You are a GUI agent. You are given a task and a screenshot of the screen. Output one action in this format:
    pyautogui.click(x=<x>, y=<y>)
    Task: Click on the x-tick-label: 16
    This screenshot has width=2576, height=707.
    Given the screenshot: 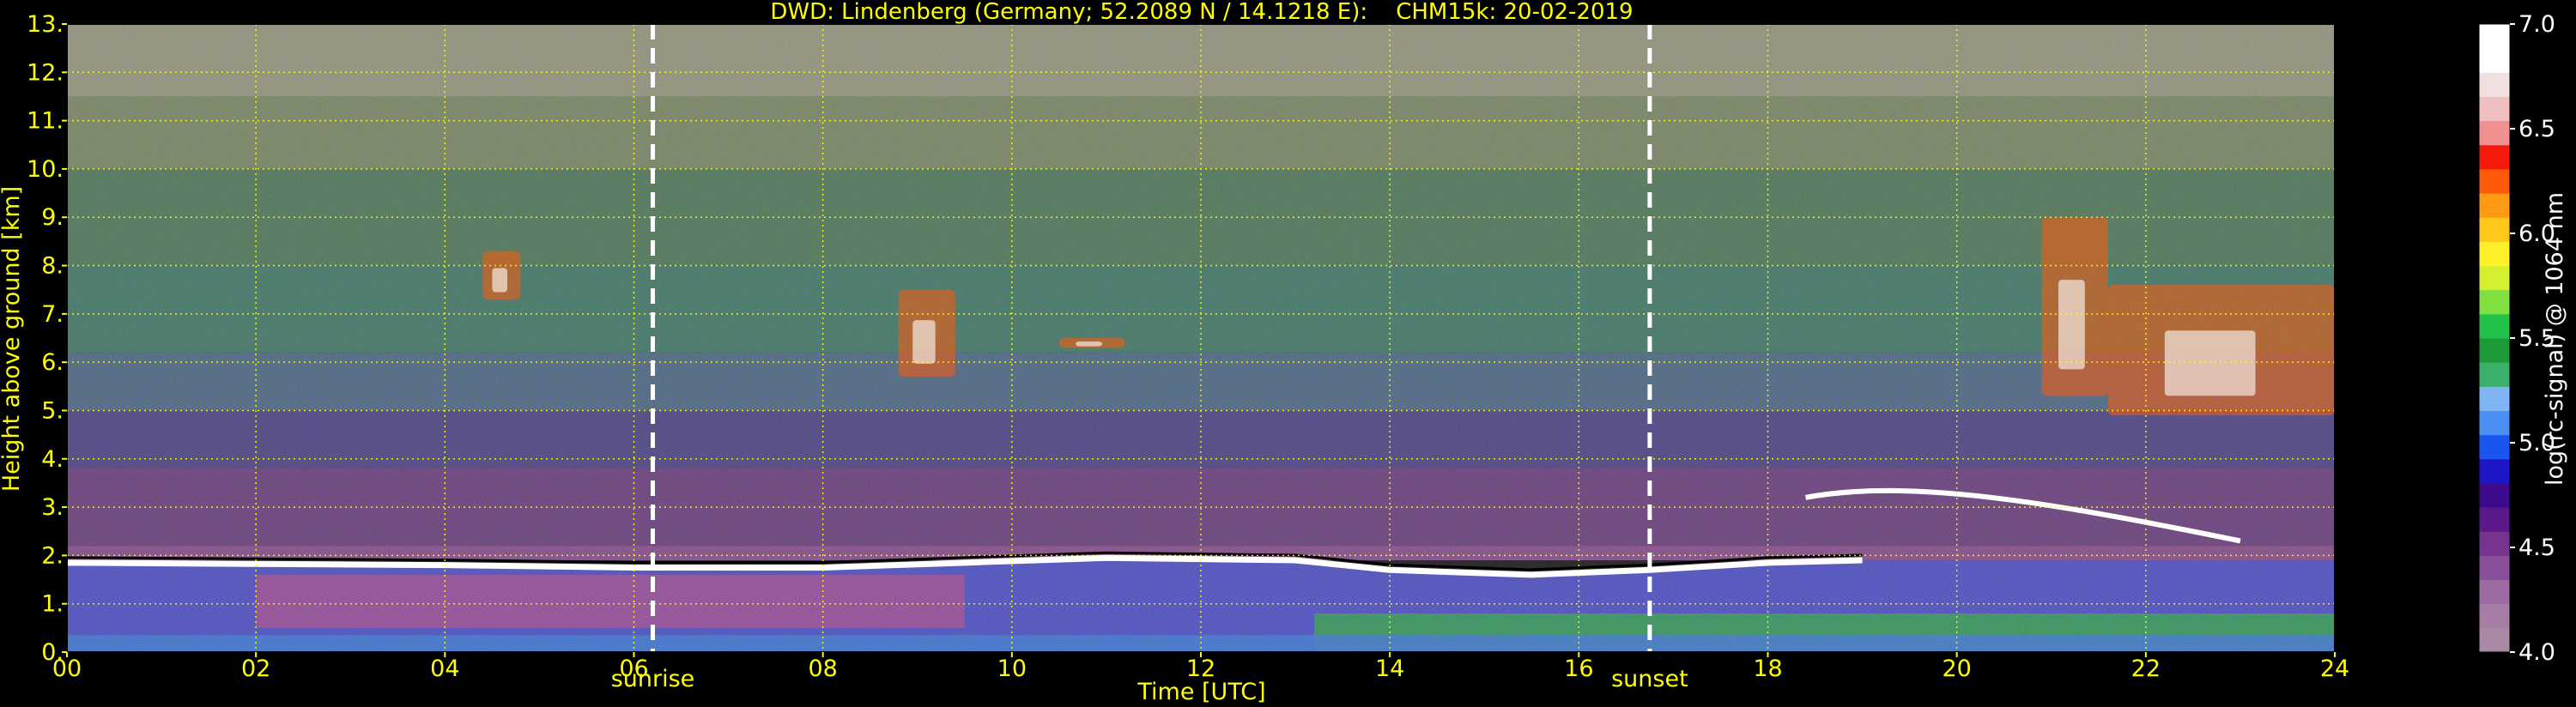 What is the action you would take?
    pyautogui.click(x=1578, y=669)
    